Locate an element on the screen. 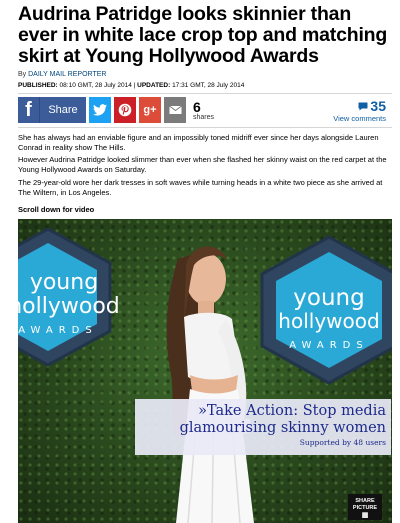 This screenshot has width=400, height=523. google-plus-icon: g+ is located at coordinates (150, 110).